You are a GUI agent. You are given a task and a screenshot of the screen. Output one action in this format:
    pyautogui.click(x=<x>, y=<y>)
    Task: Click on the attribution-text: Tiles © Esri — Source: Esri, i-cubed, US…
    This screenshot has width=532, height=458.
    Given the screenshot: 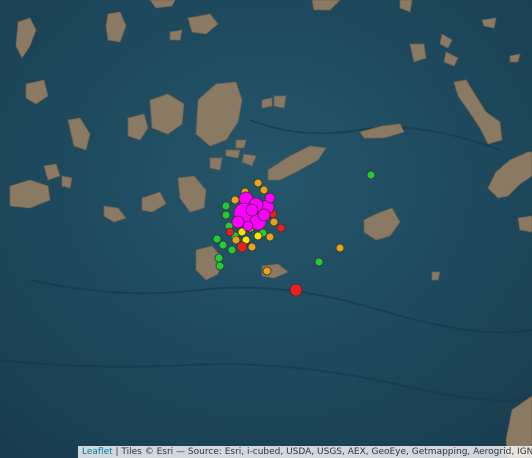 What is the action you would take?
    pyautogui.click(x=326, y=452)
    